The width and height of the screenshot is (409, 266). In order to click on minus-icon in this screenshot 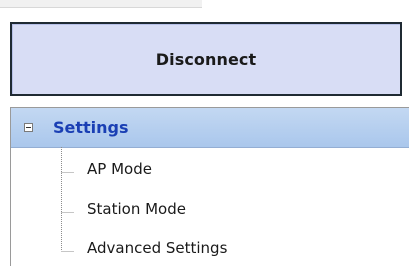, I will do `click(28, 127)`.